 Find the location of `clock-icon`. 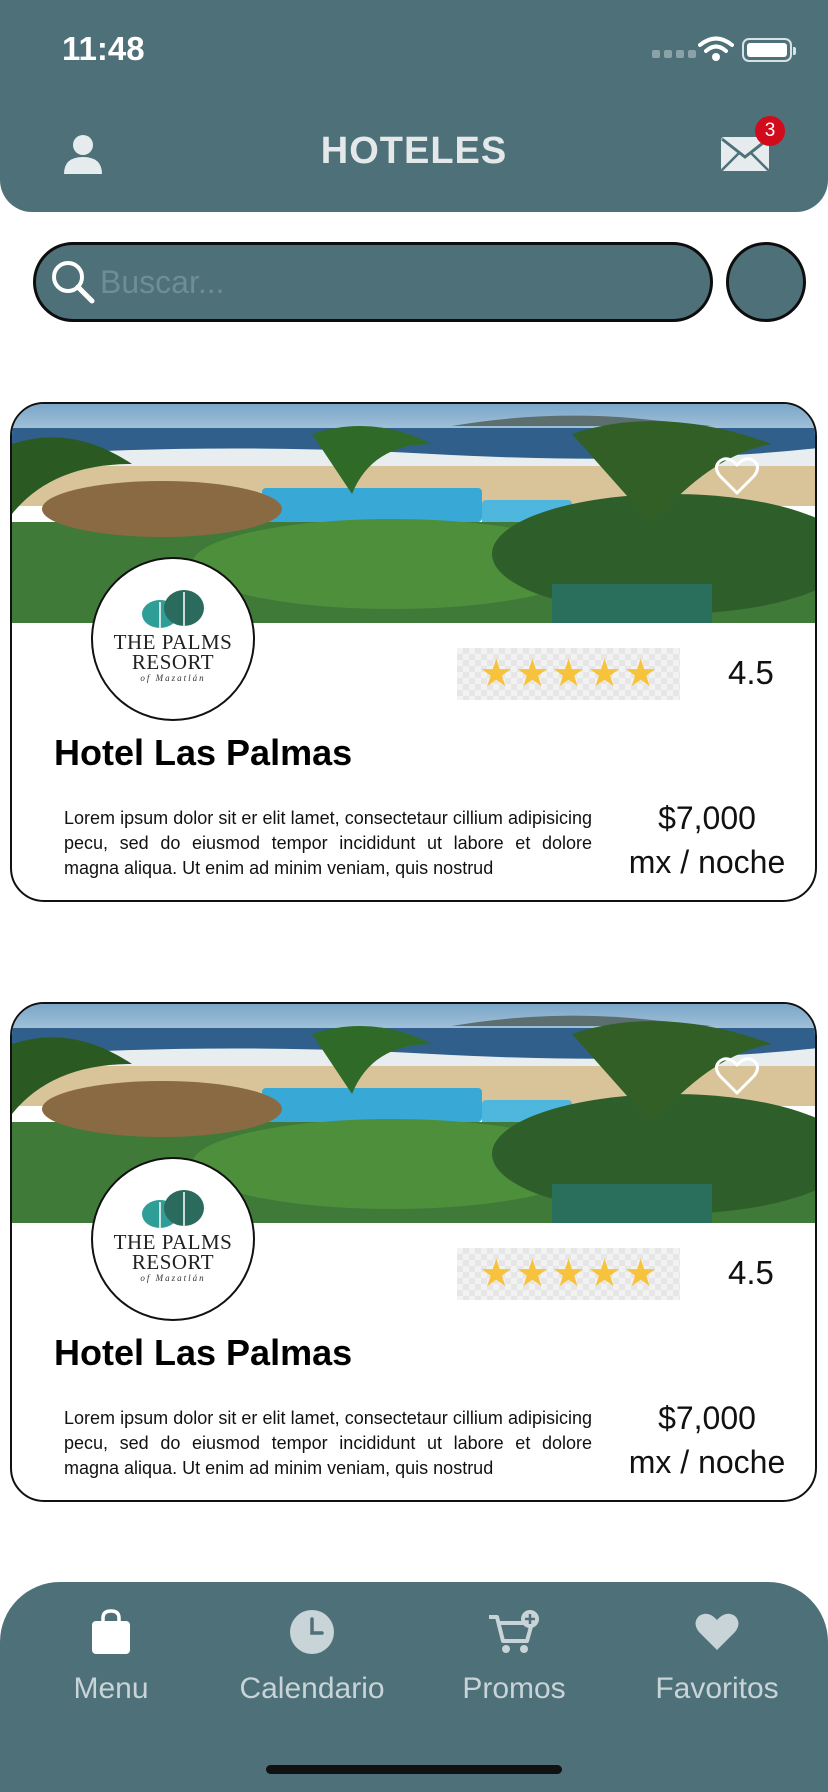

clock-icon is located at coordinates (312, 1632).